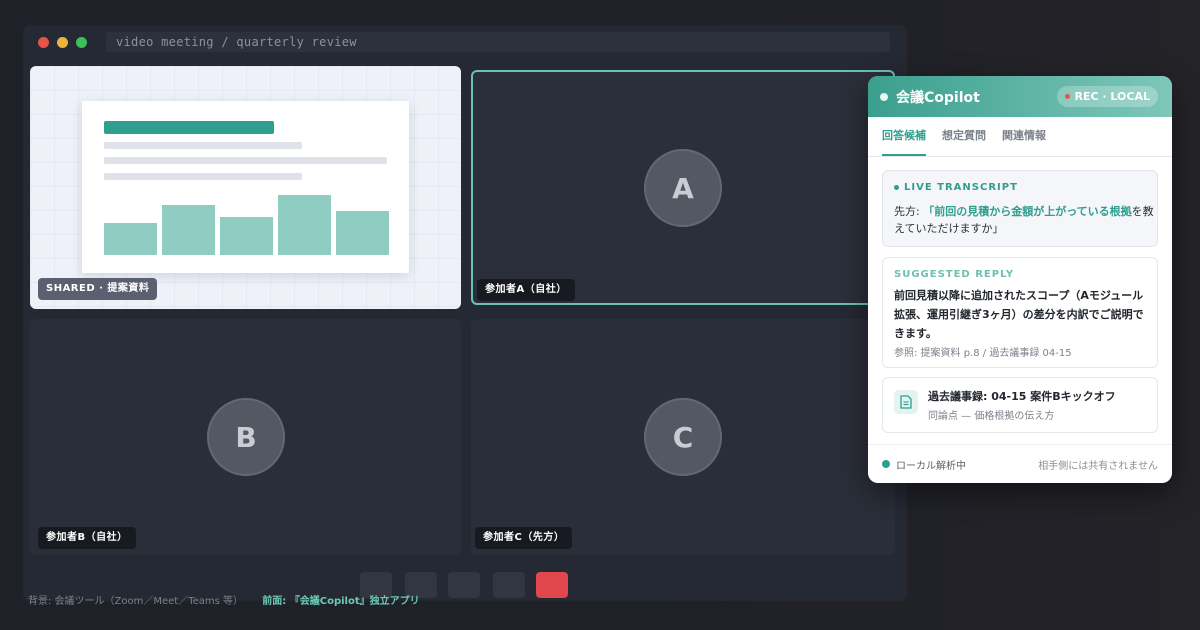 The width and height of the screenshot is (1200, 630). What do you see at coordinates (524, 538) in the screenshot?
I see `participant-label: 参加者C（先方）` at bounding box center [524, 538].